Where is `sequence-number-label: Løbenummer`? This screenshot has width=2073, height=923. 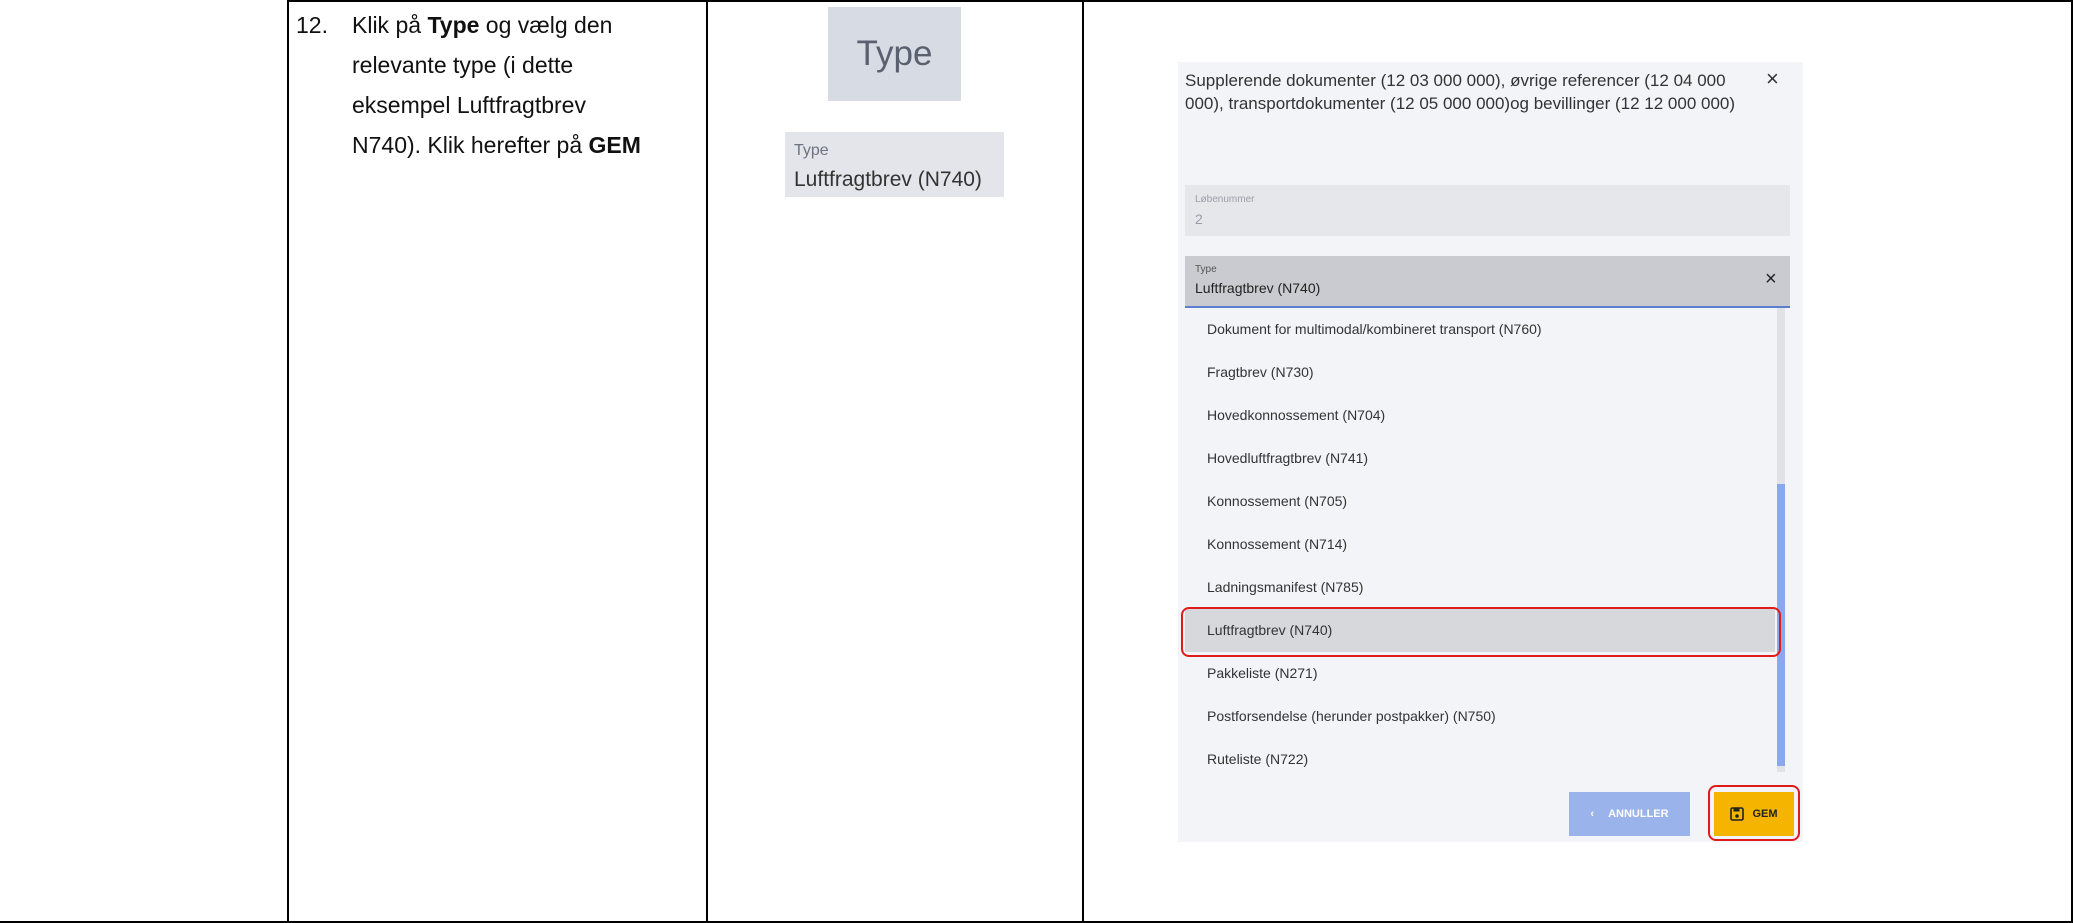 sequence-number-label: Løbenummer is located at coordinates (1225, 199).